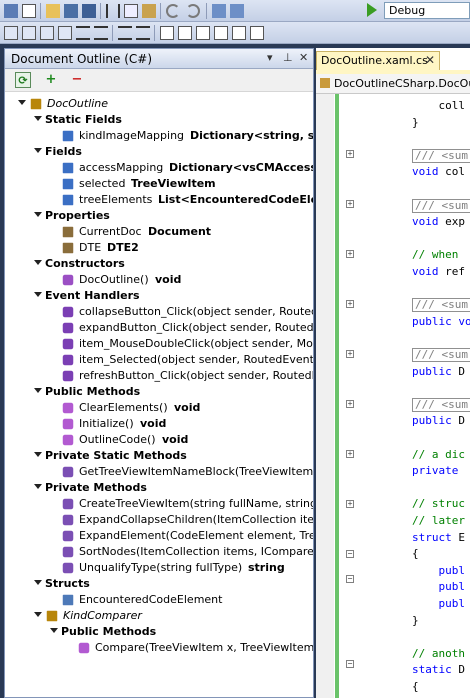  Describe the element at coordinates (101, 33) in the screenshot. I see `outdent-icon` at that location.